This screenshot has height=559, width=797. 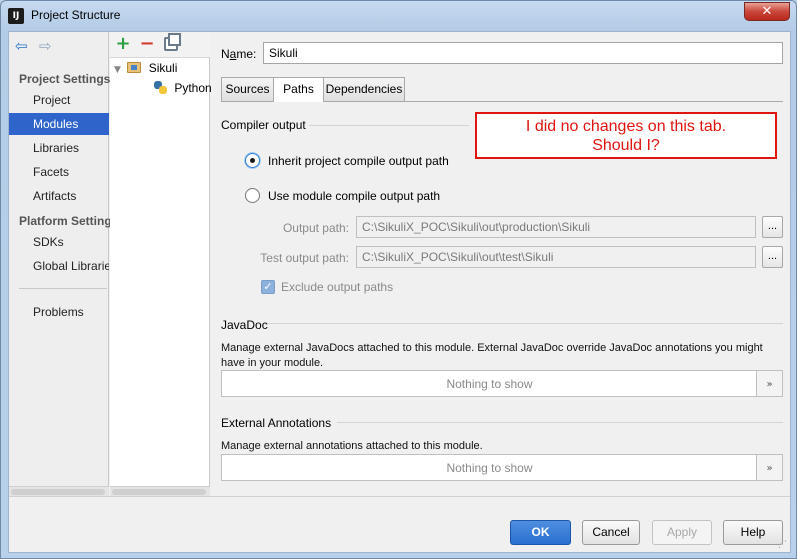 I want to click on project-settings-header: Project Settings, so click(x=65, y=79).